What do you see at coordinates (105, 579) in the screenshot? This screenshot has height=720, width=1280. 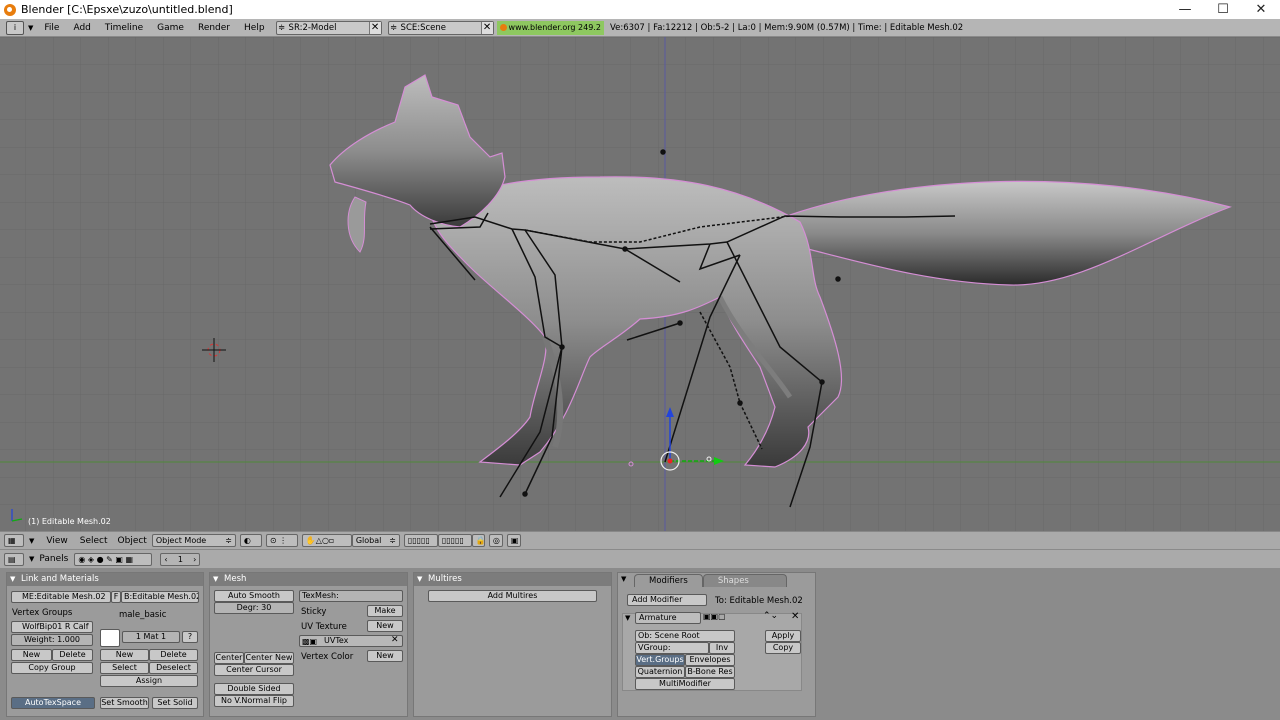 I see `link-materials-title: Link and Materials` at bounding box center [105, 579].